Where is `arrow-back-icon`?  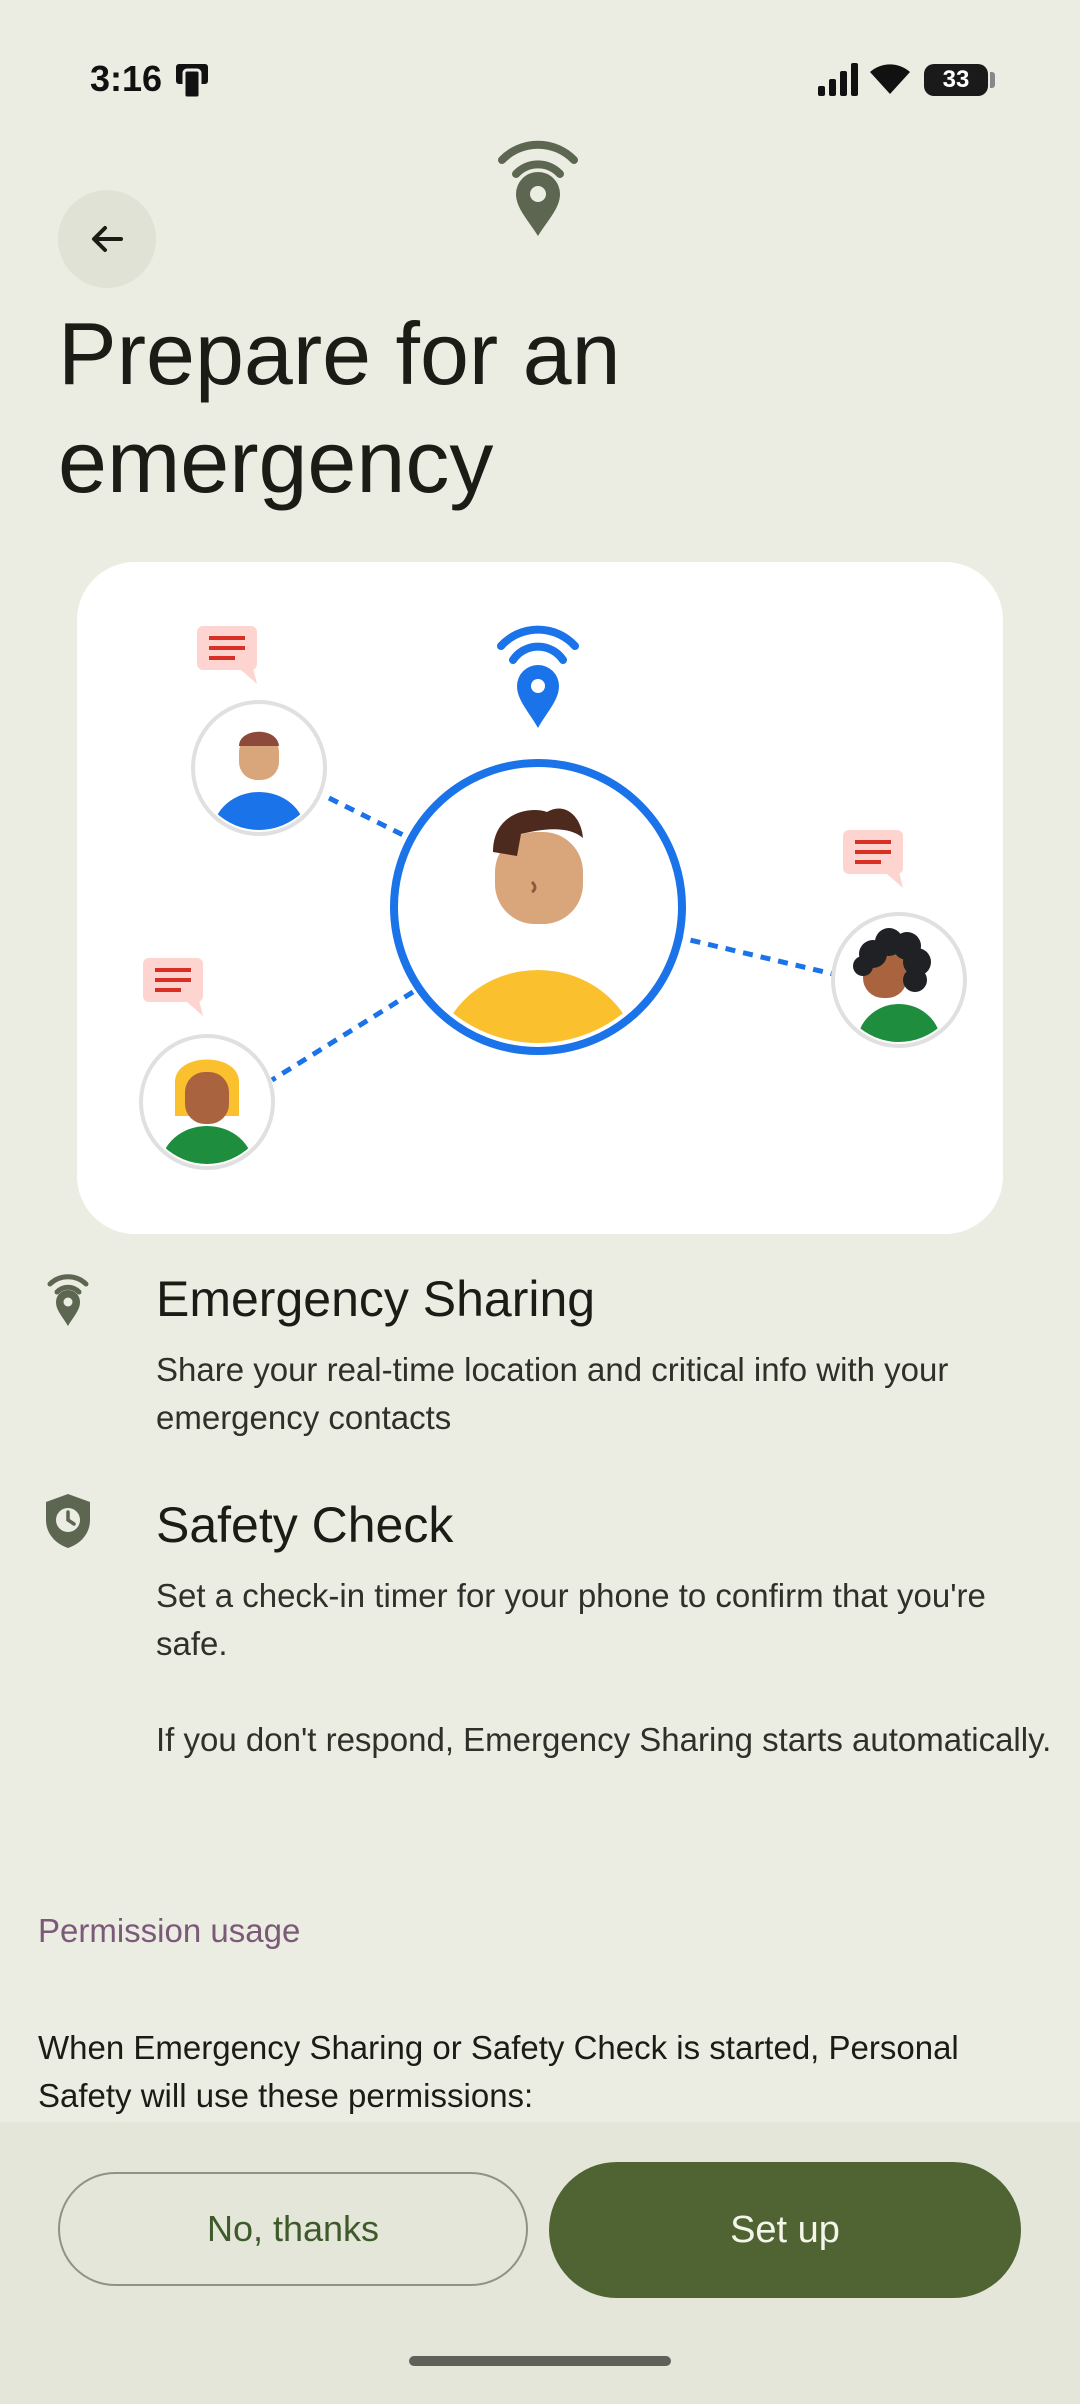 arrow-back-icon is located at coordinates (107, 239).